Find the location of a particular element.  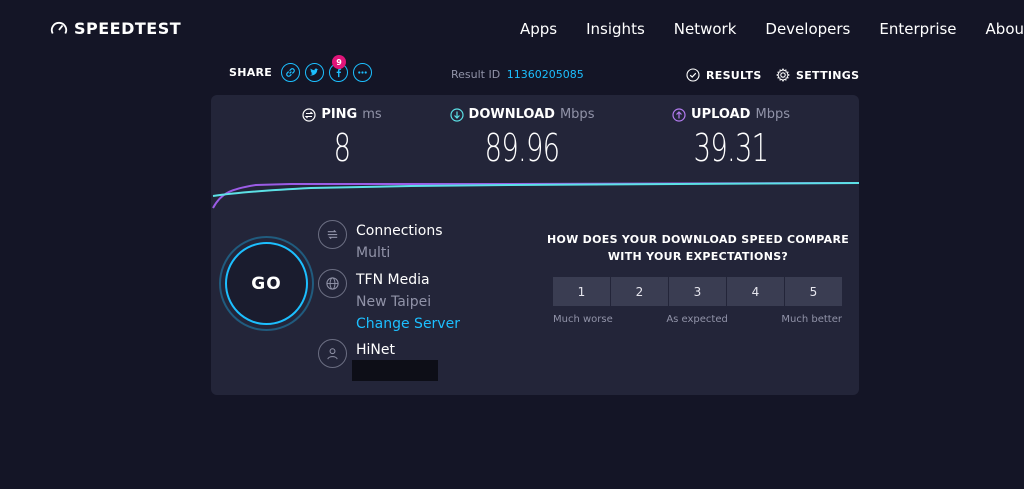

share-label: SHARE is located at coordinates (251, 72).